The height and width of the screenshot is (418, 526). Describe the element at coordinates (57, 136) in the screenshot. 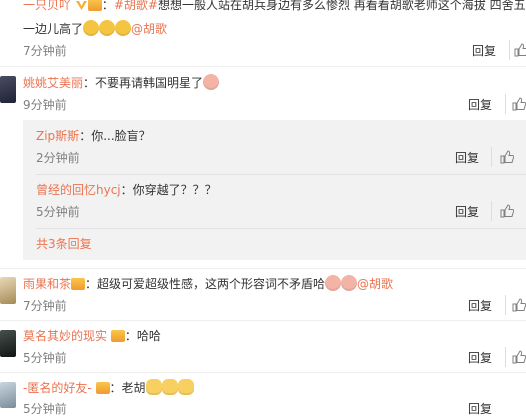

I see `sub-reply-1-username: Zip斯斯` at that location.